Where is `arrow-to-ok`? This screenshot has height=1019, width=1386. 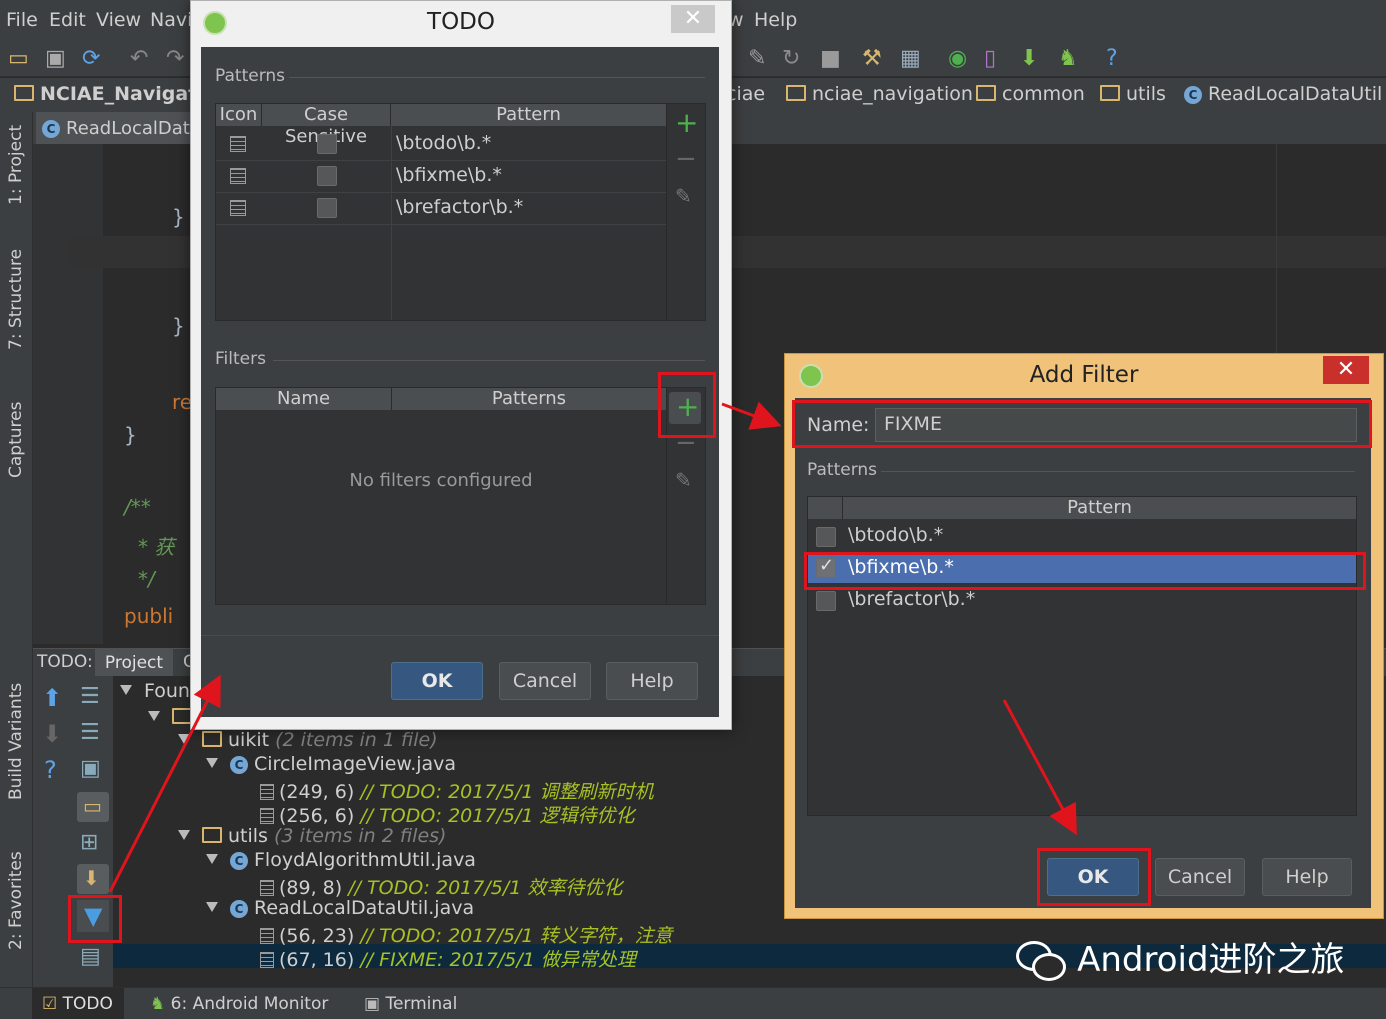
arrow-to-ok is located at coordinates (1039, 767).